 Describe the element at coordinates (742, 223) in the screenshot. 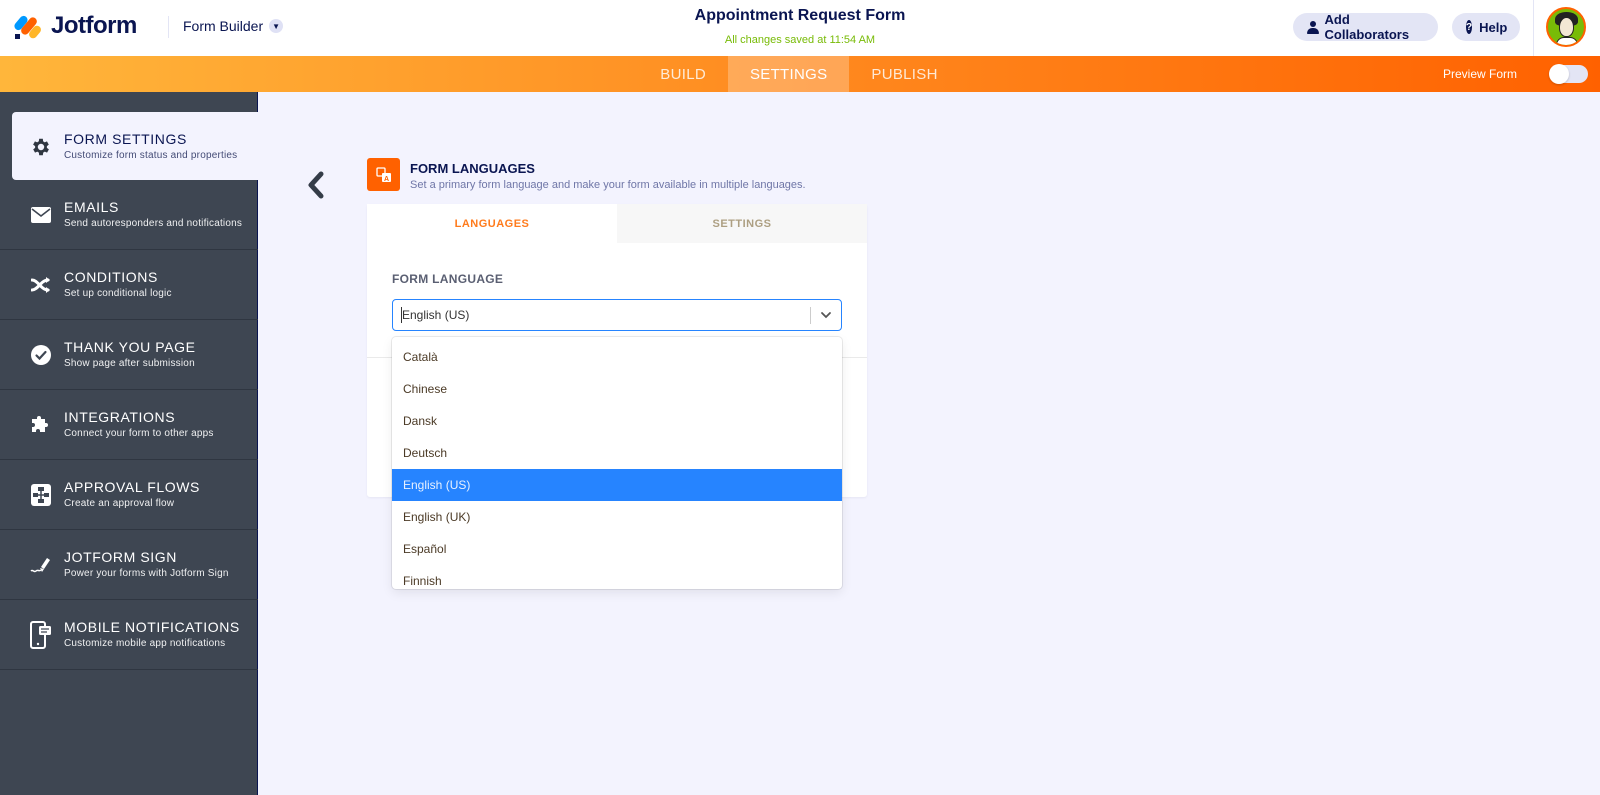

I see `tab-language-settings: SETTINGS` at that location.